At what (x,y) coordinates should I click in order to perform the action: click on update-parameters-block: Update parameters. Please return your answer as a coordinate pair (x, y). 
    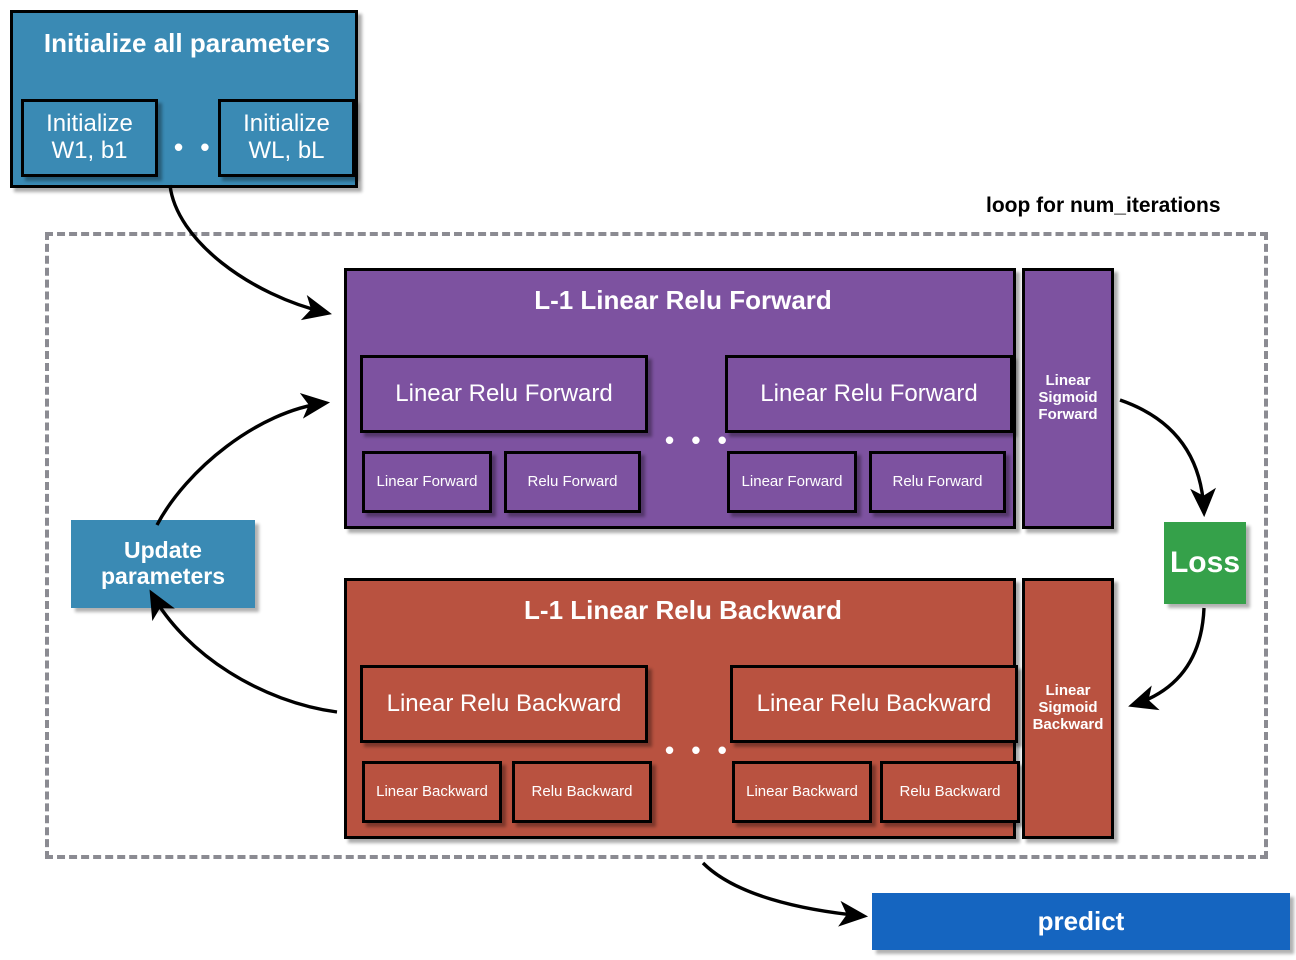
    Looking at the image, I should click on (163, 564).